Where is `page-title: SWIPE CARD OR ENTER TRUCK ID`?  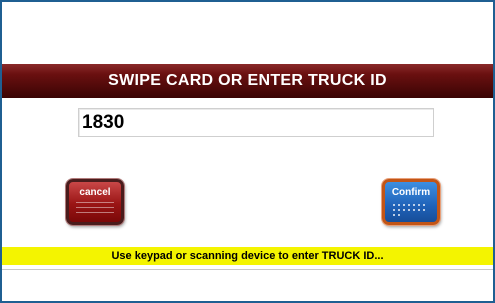 page-title: SWIPE CARD OR ENTER TRUCK ID is located at coordinates (247, 80).